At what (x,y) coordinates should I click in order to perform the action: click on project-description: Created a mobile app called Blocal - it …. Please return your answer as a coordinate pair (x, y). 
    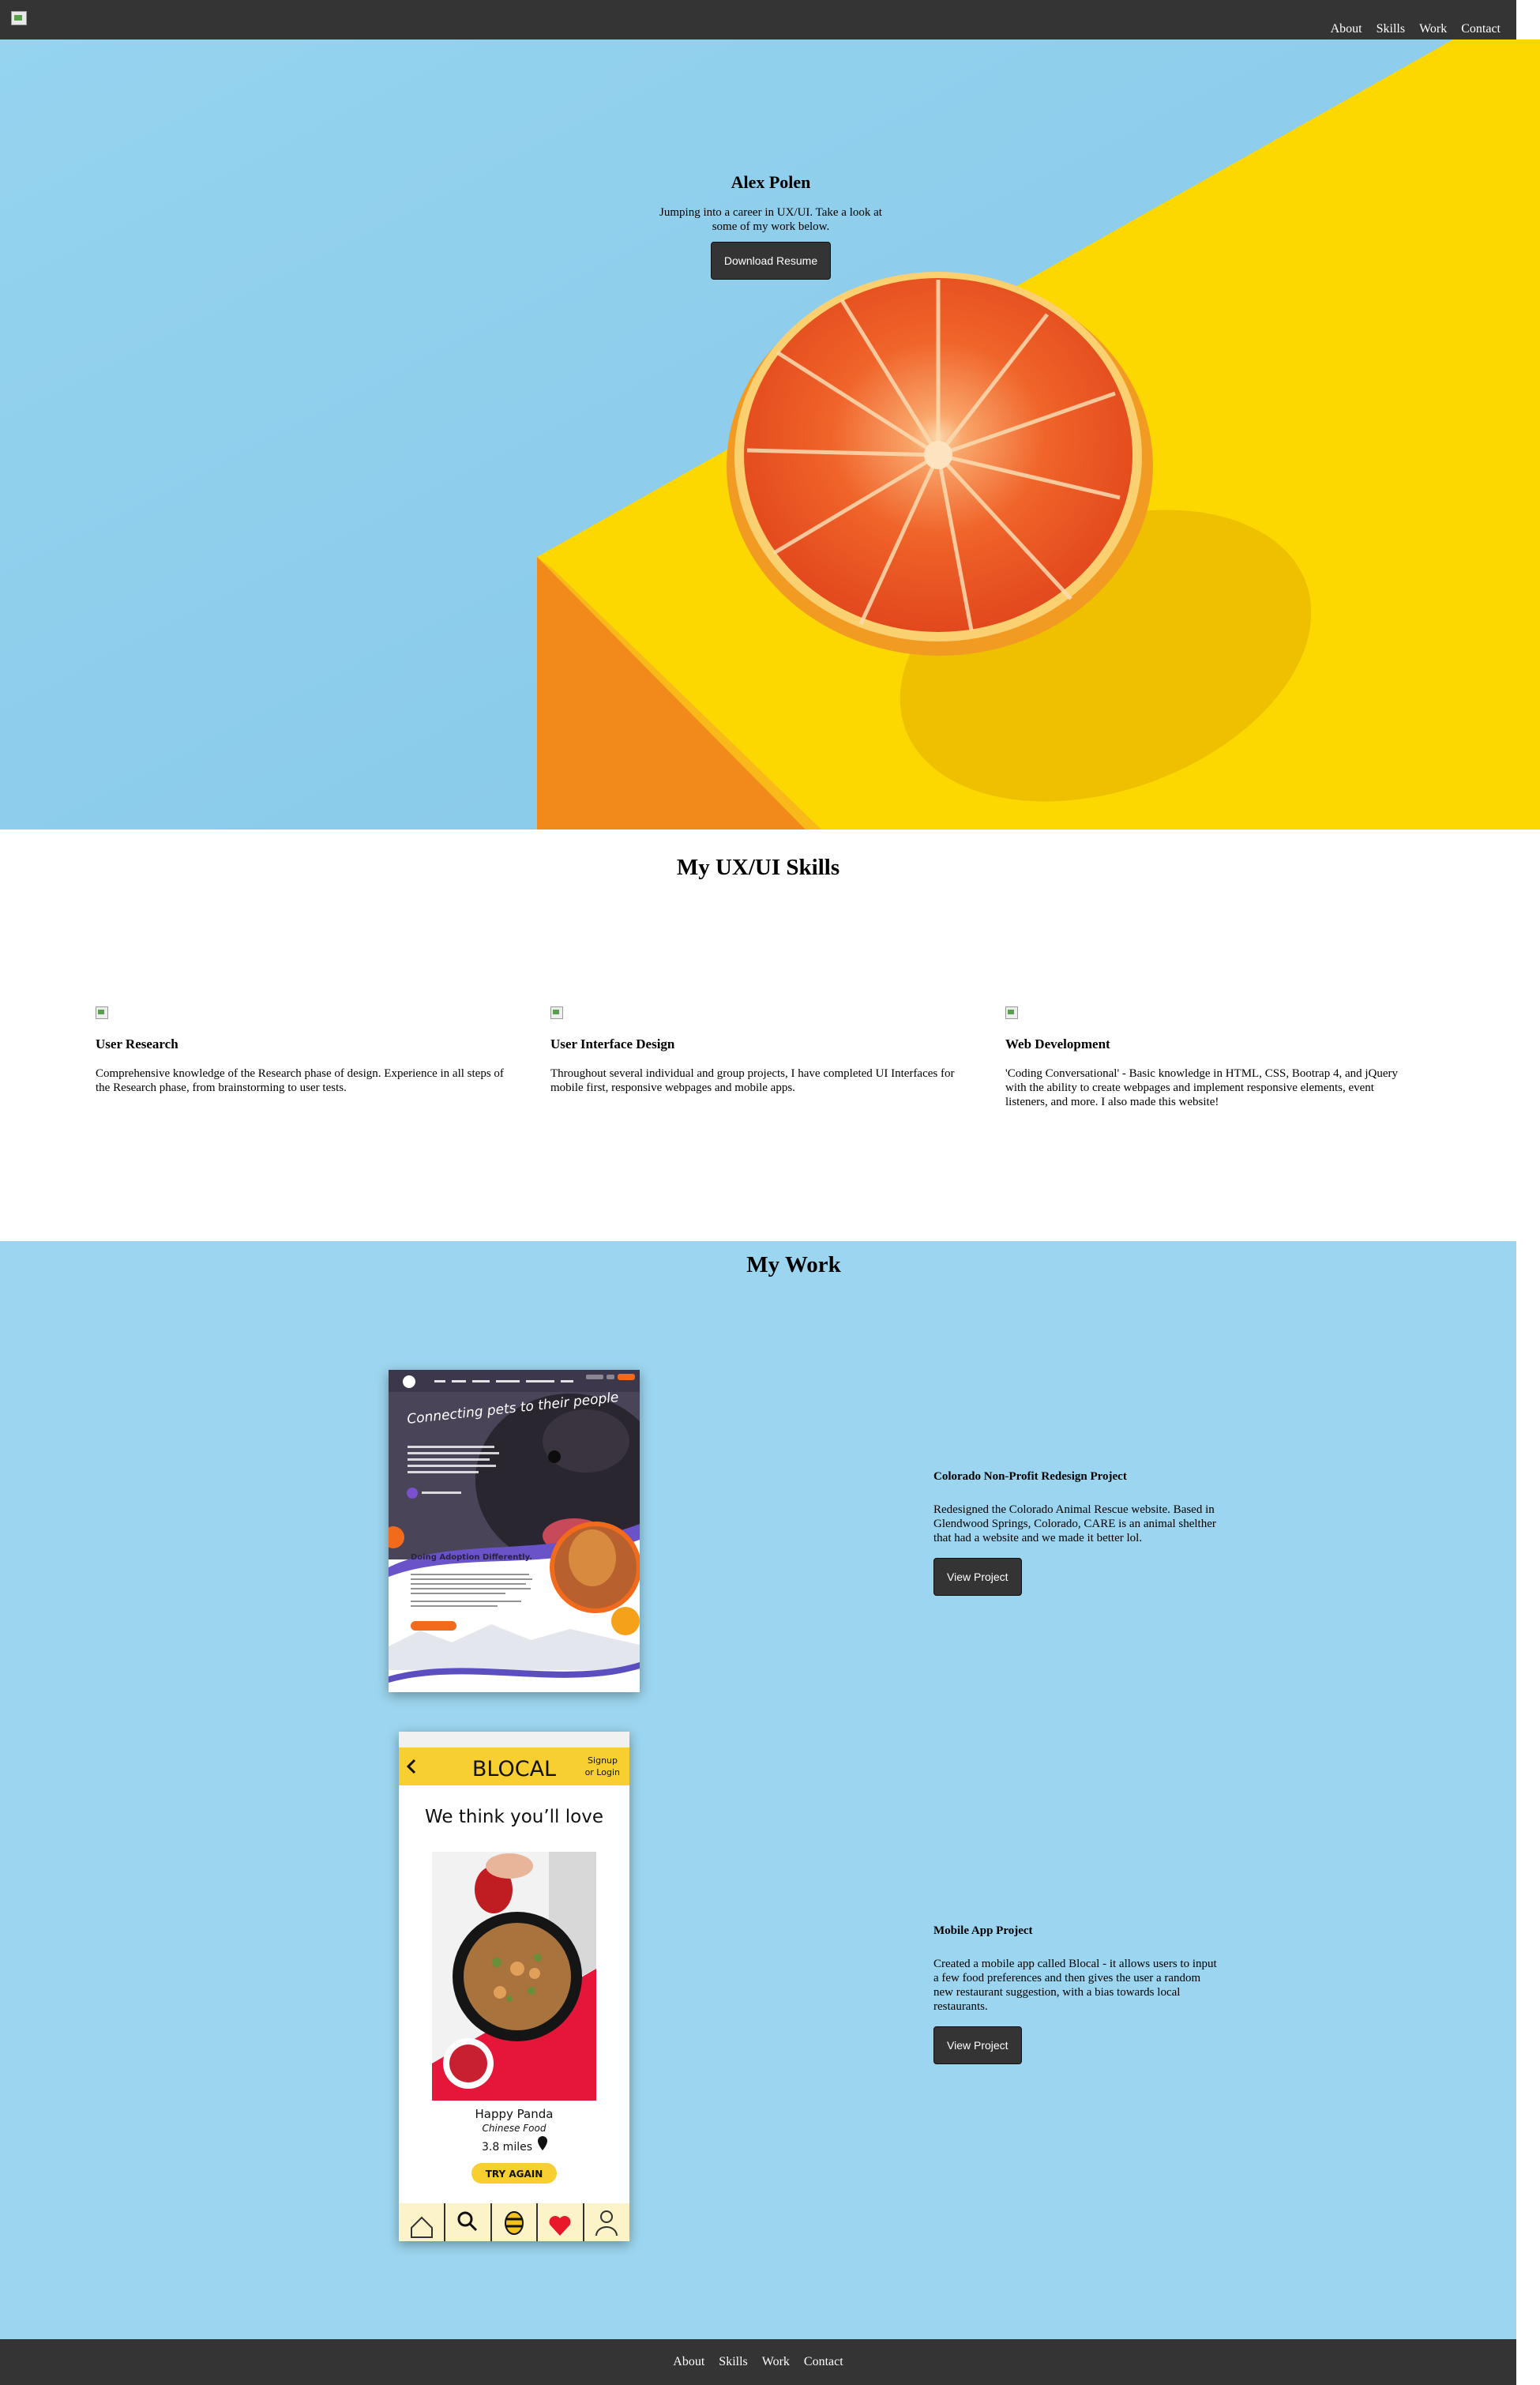
    Looking at the image, I should click on (1075, 1985).